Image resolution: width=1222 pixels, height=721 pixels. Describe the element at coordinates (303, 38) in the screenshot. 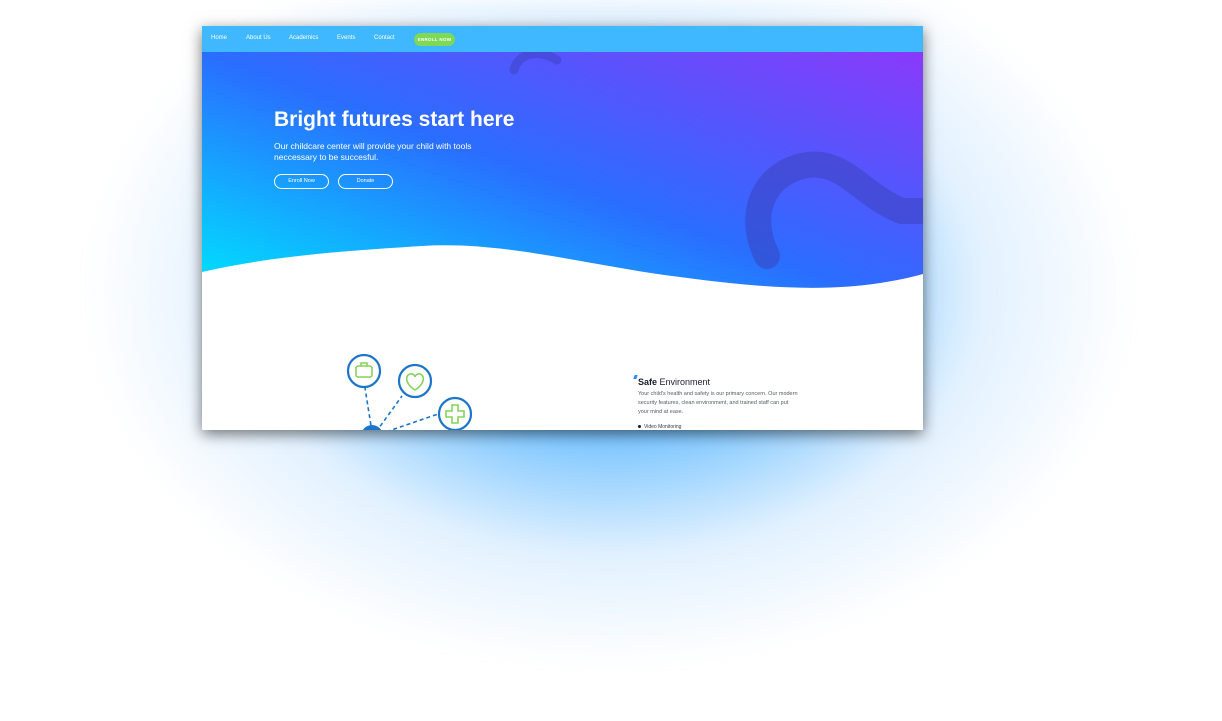

I see `nav-link-academics: Academics` at that location.